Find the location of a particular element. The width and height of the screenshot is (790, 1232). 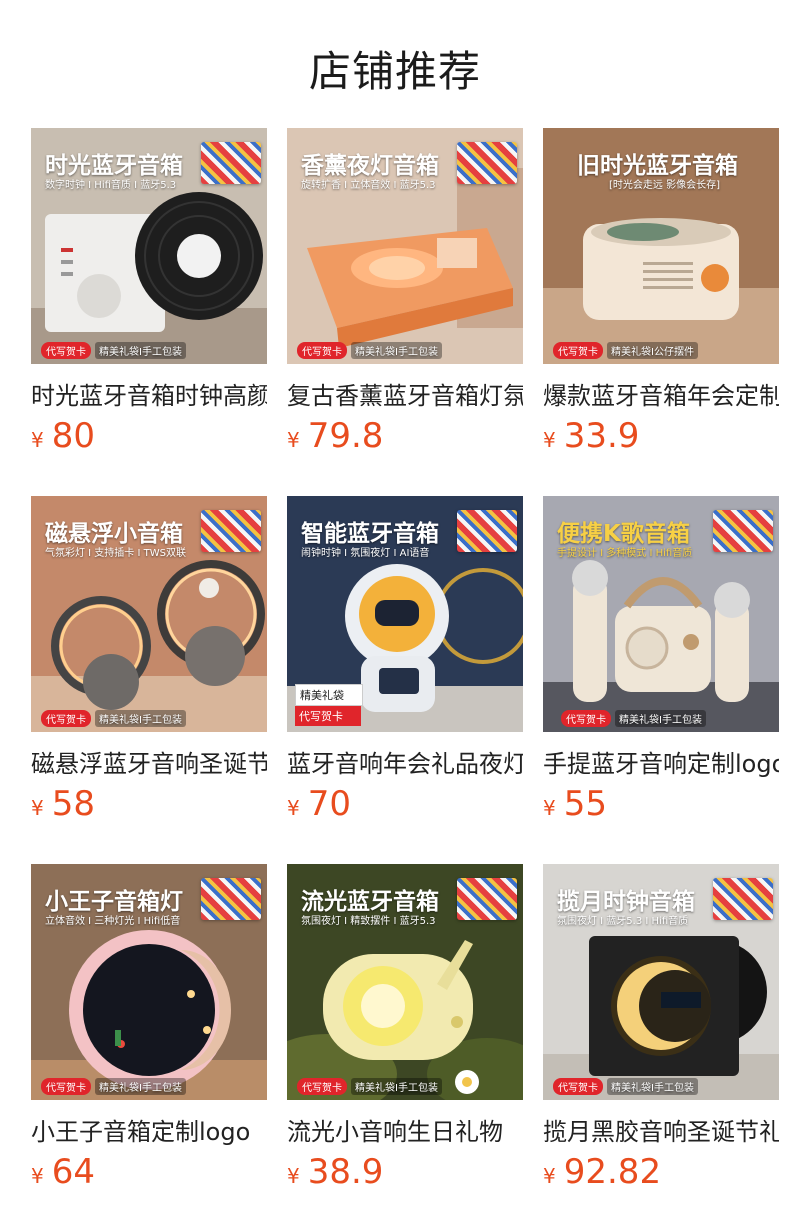

image-subline: 氛围夜灯 I 蓝牙5.3 I Hifi音质 is located at coordinates (623, 921).